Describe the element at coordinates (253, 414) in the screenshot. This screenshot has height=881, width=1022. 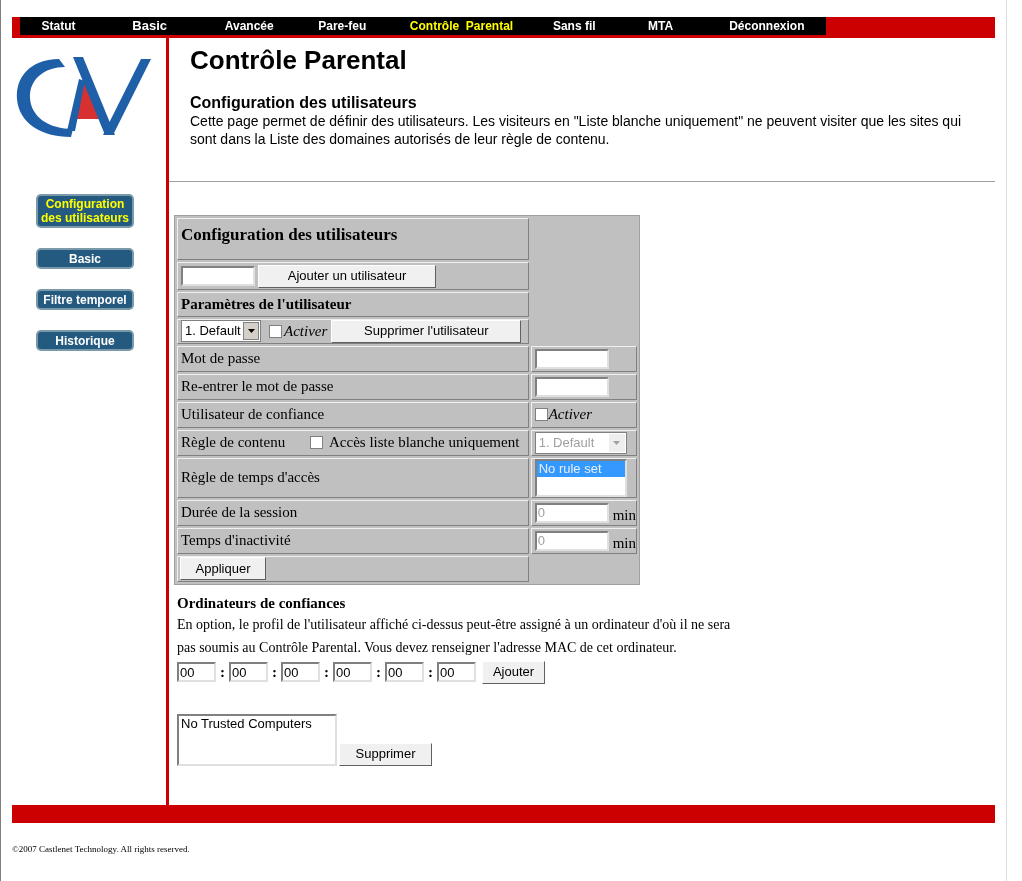
I see `row-label: Utilisateur de confiance` at that location.